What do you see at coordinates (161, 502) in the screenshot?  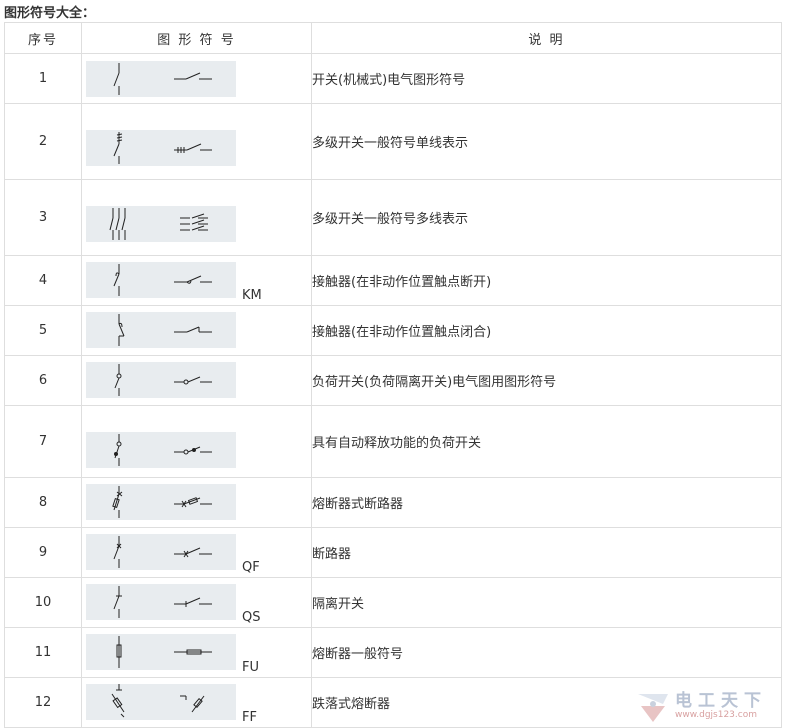 I see `fuse-breaker-icon` at bounding box center [161, 502].